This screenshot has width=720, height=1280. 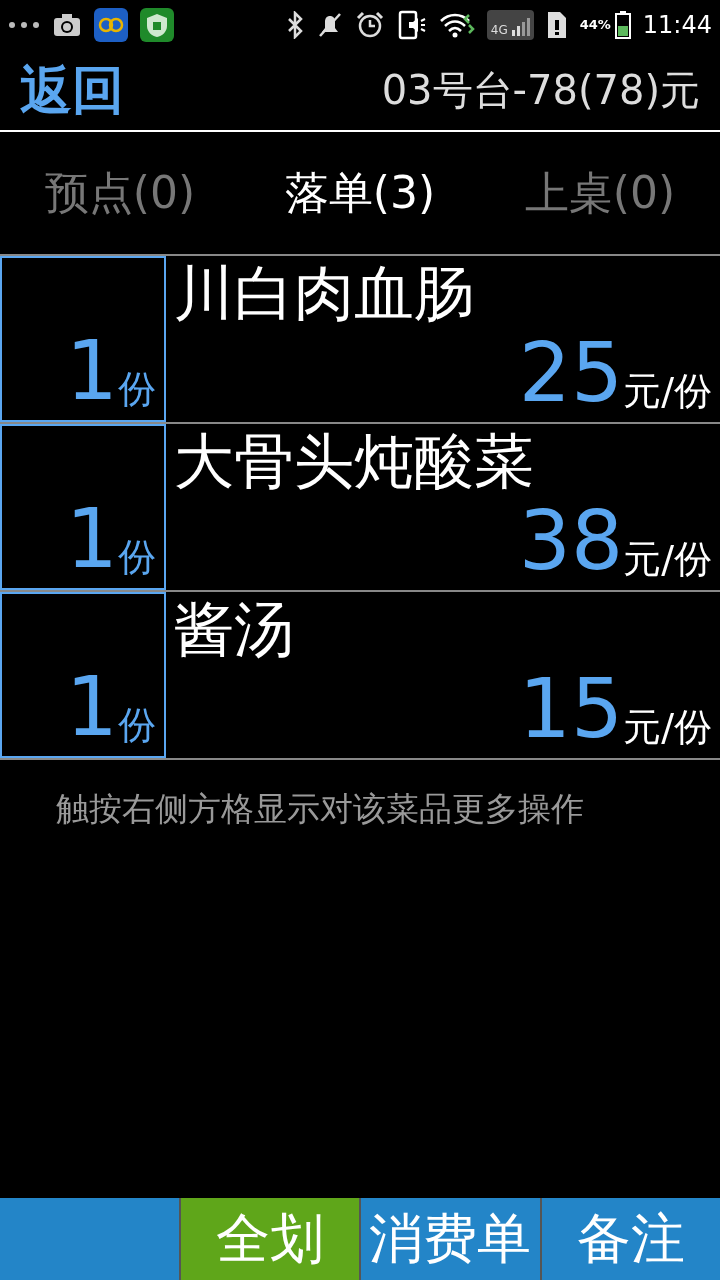 What do you see at coordinates (72, 90) in the screenshot?
I see `back-button: 返回` at bounding box center [72, 90].